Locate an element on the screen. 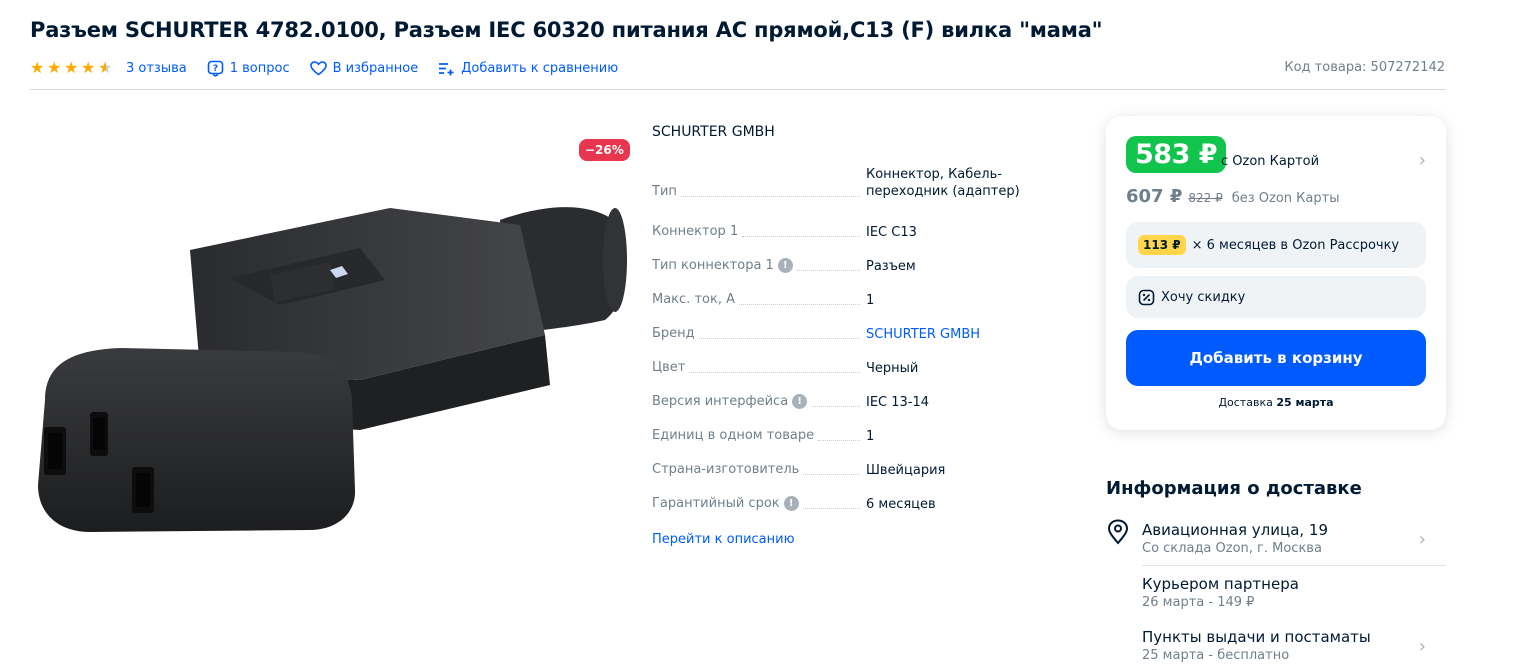 This screenshot has height=671, width=1519. spec-row: Тип коннектора 1! Разъем is located at coordinates (862, 267).